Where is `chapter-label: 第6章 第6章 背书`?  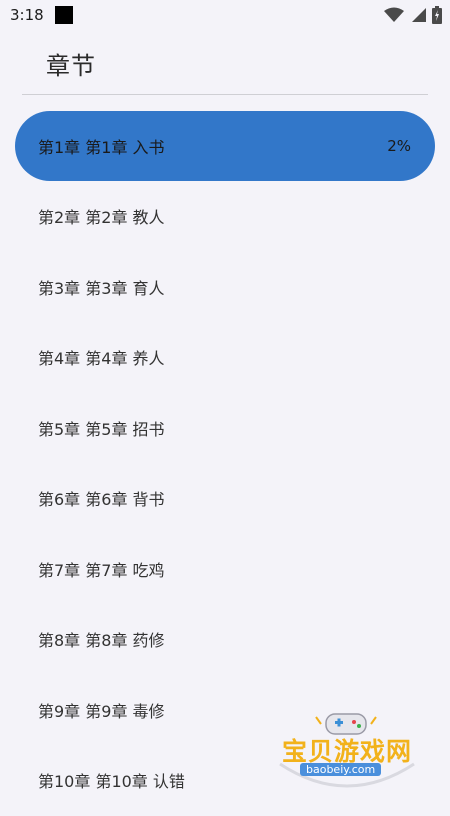 chapter-label: 第6章 第6章 背书 is located at coordinates (101, 500).